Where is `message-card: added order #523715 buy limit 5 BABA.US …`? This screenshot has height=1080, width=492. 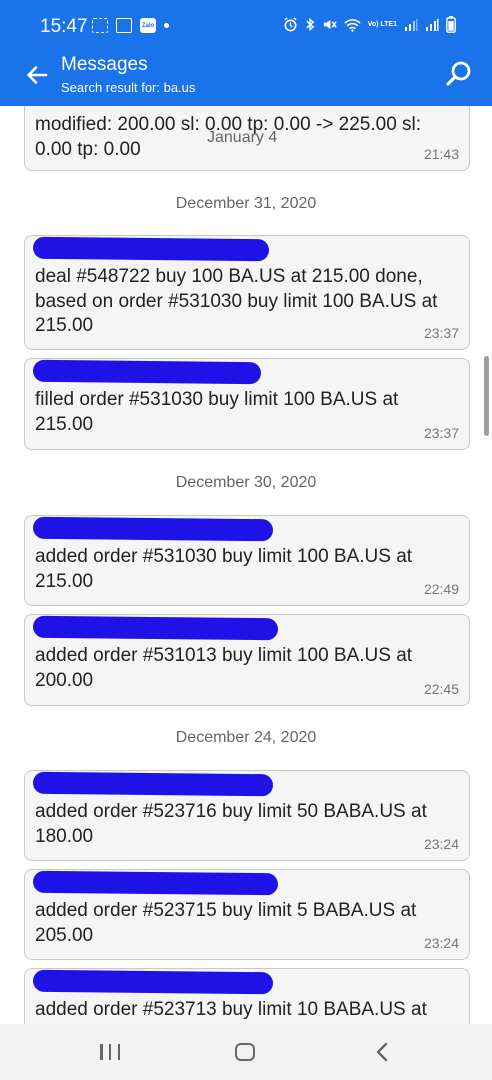
message-card: added order #523715 buy limit 5 BABA.US … is located at coordinates (247, 914).